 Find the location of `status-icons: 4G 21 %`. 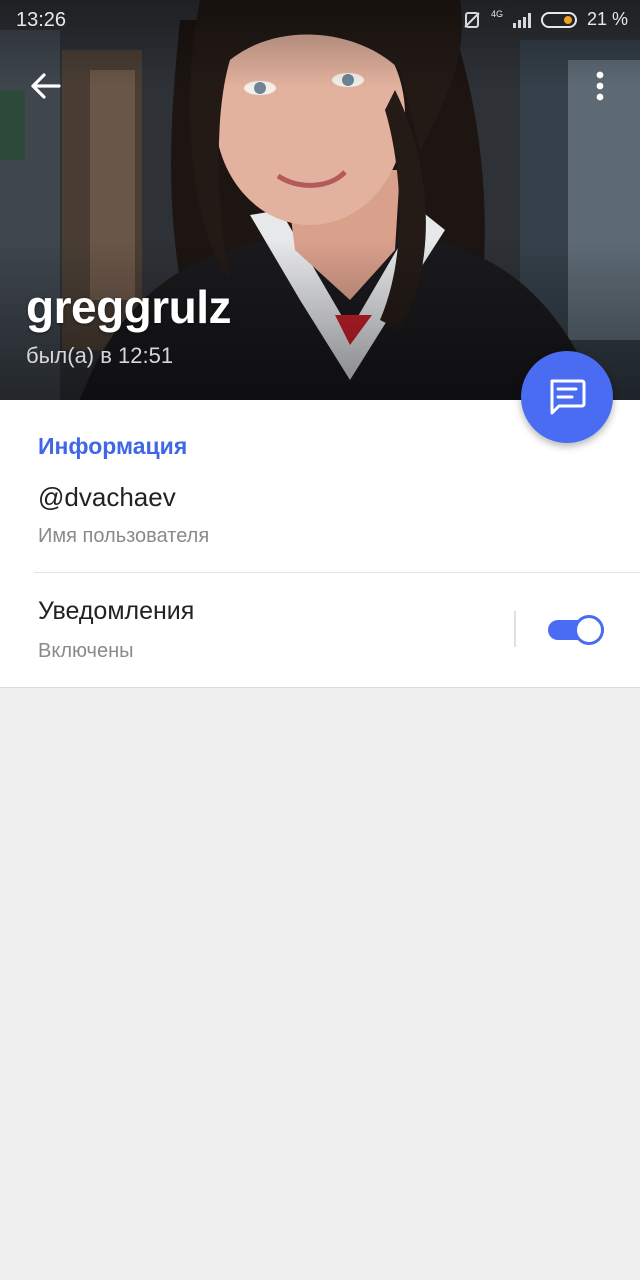

status-icons: 4G 21 % is located at coordinates (545, 19).